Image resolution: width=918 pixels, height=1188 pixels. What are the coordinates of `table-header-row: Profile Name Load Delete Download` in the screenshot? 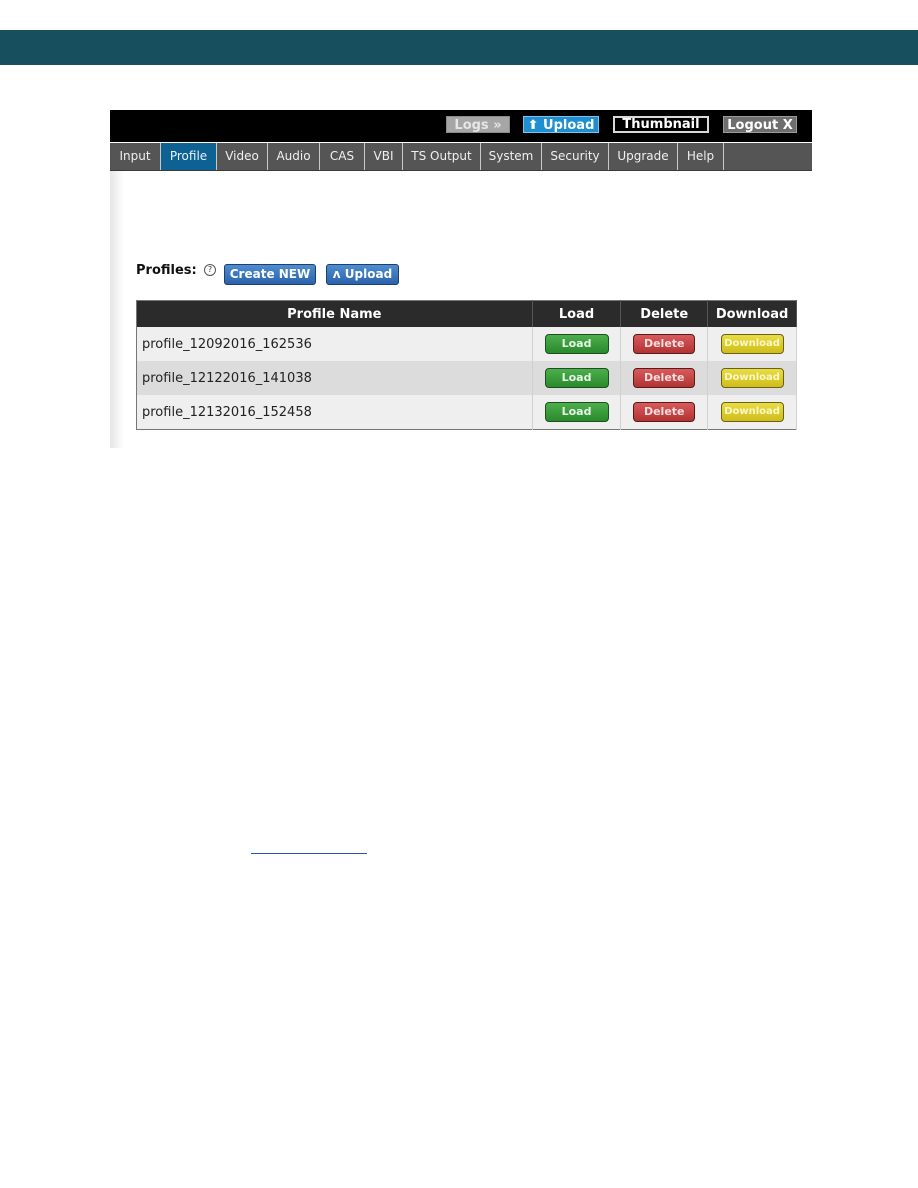 It's located at (466, 313).